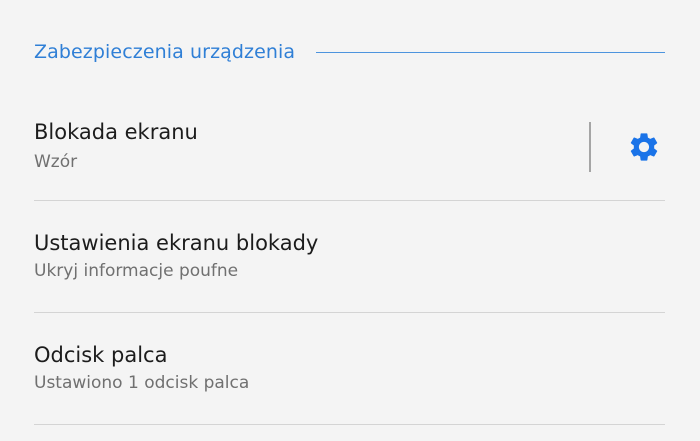 Image resolution: width=700 pixels, height=441 pixels. What do you see at coordinates (644, 147) in the screenshot?
I see `gear-icon` at bounding box center [644, 147].